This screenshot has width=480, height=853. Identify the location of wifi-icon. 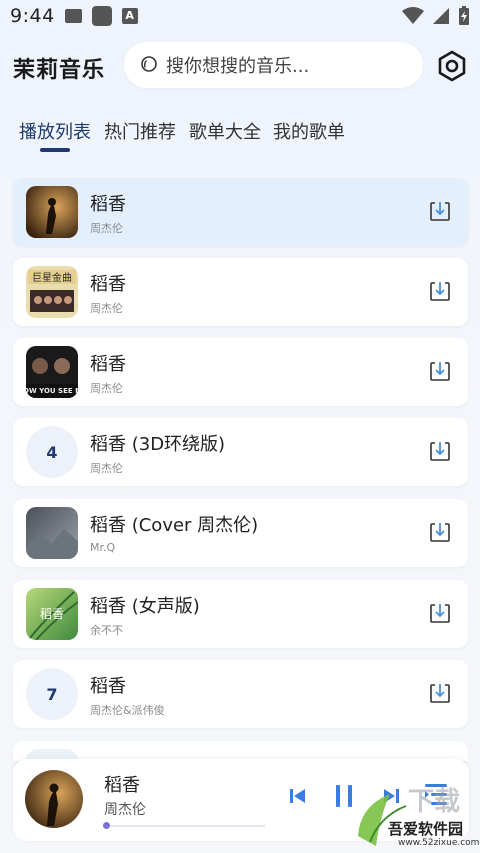
(413, 15).